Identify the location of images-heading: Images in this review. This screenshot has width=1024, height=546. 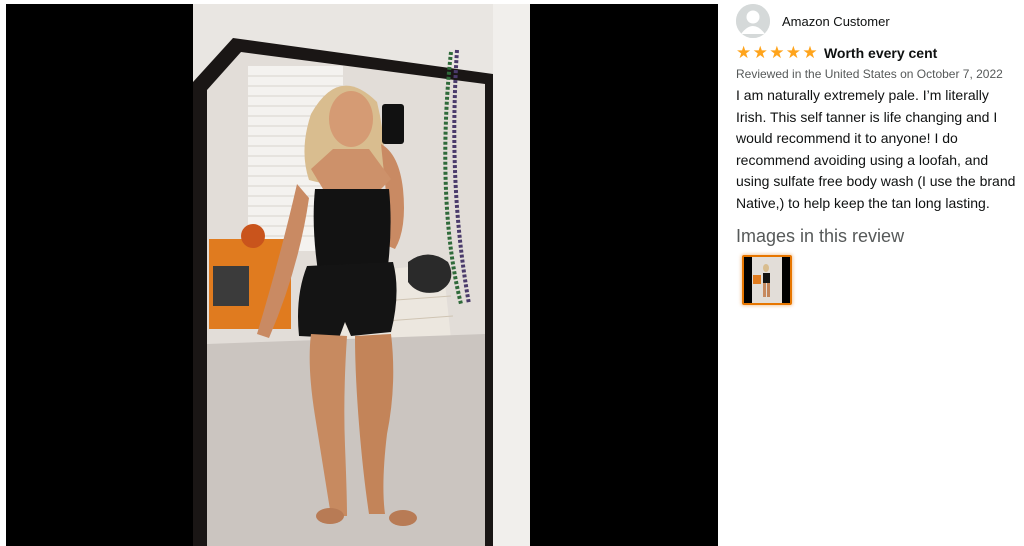
(820, 236).